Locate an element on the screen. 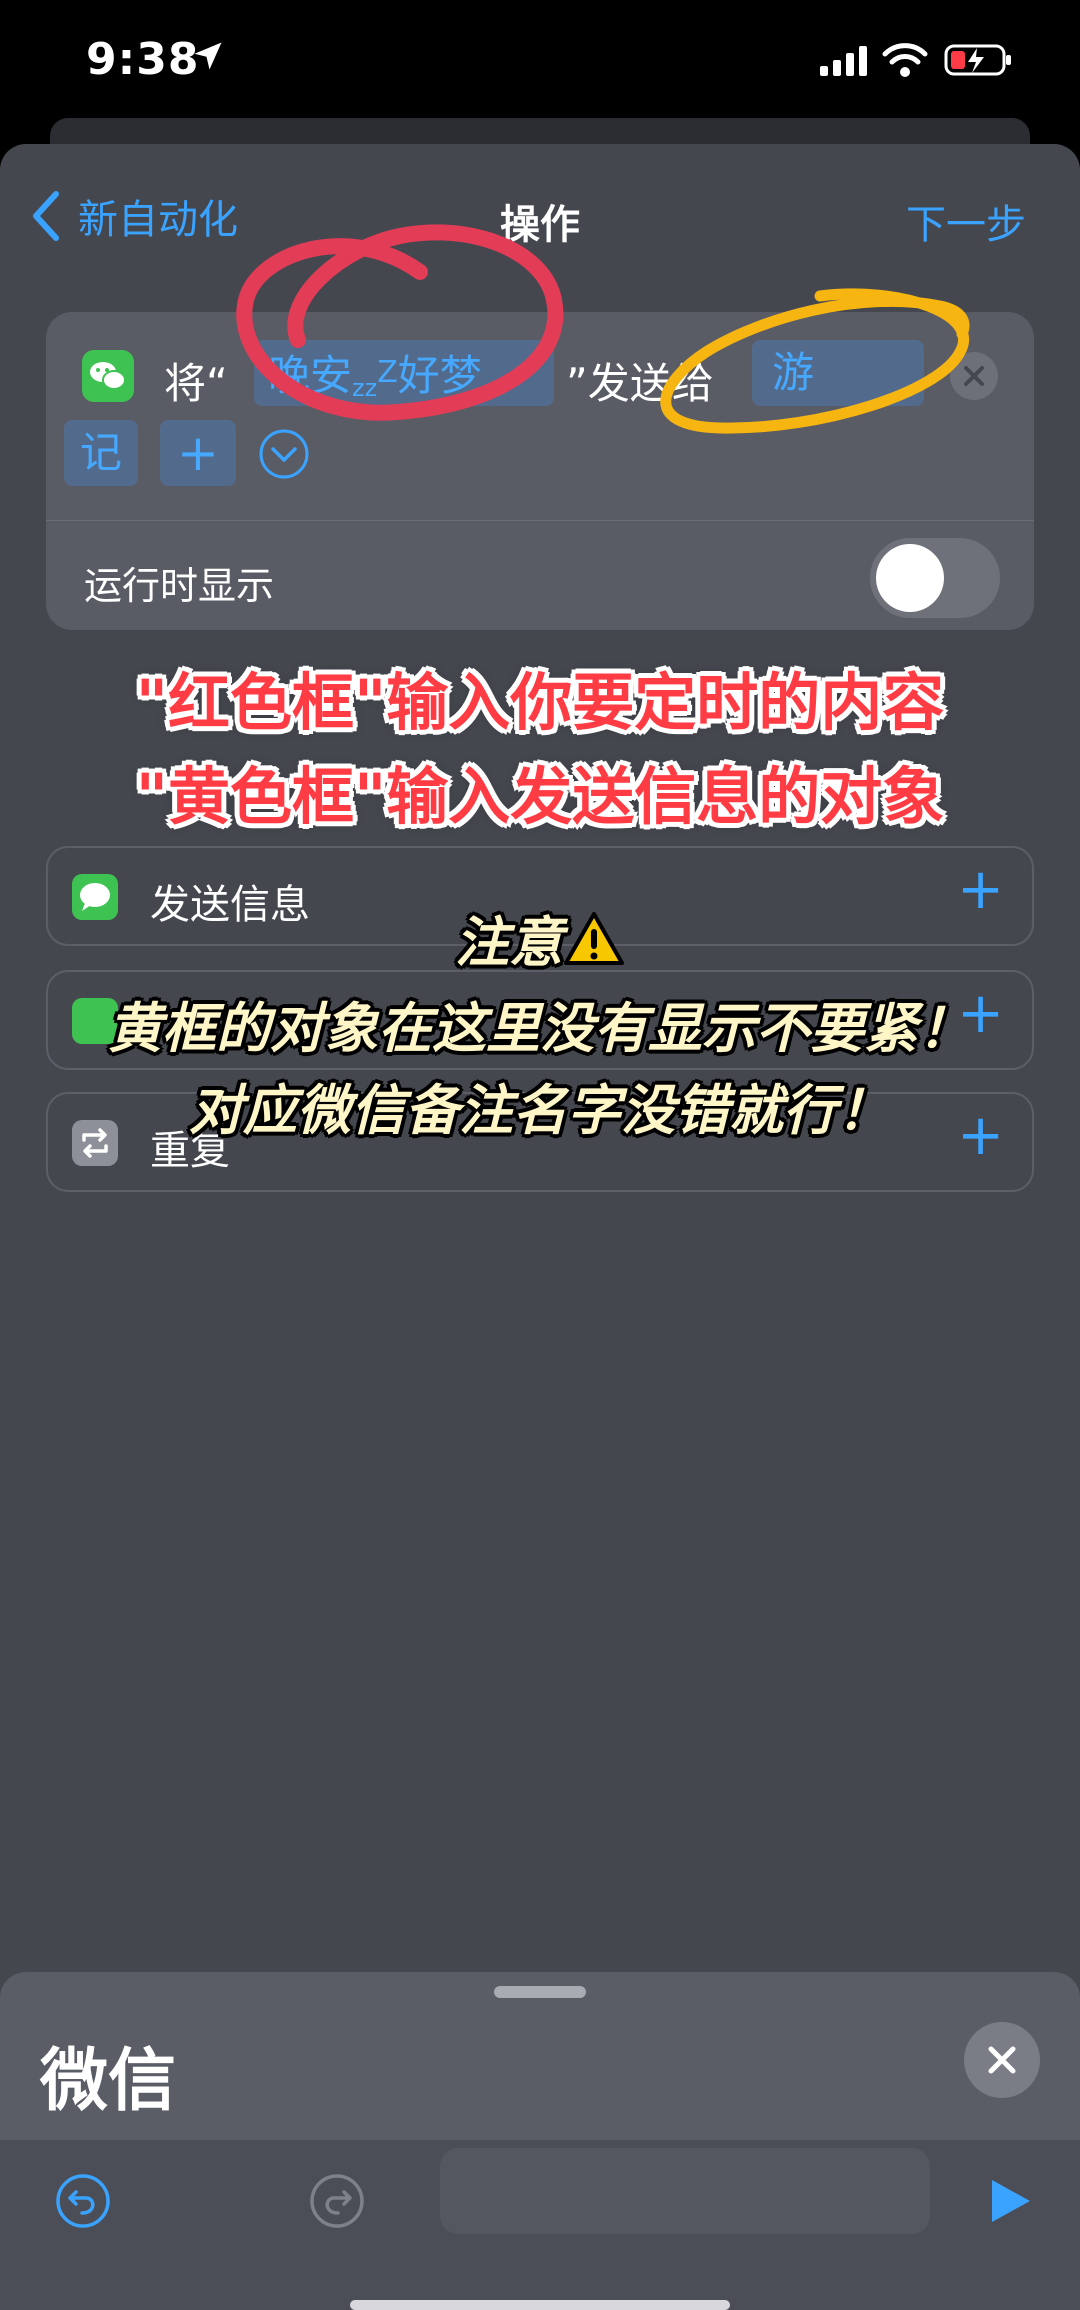 The image size is (1080, 2310). annotation-red-box: "红色框"输入你要定时的内容 is located at coordinates (540, 702).